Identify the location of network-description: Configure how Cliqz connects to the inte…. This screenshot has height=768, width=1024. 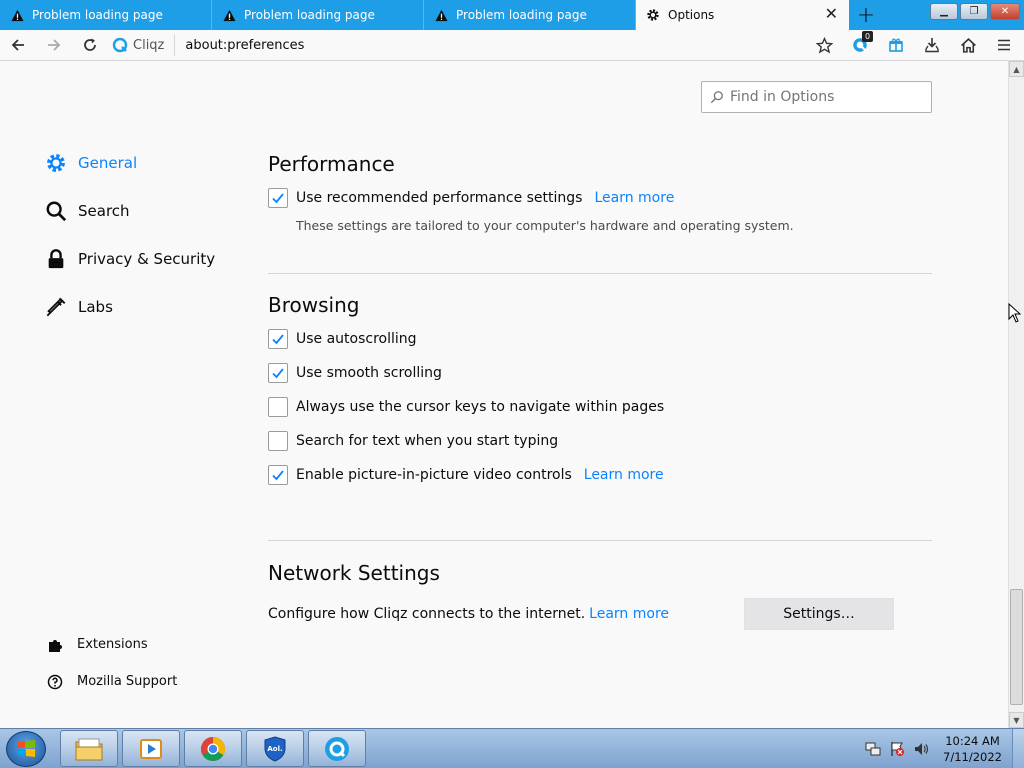
(427, 614).